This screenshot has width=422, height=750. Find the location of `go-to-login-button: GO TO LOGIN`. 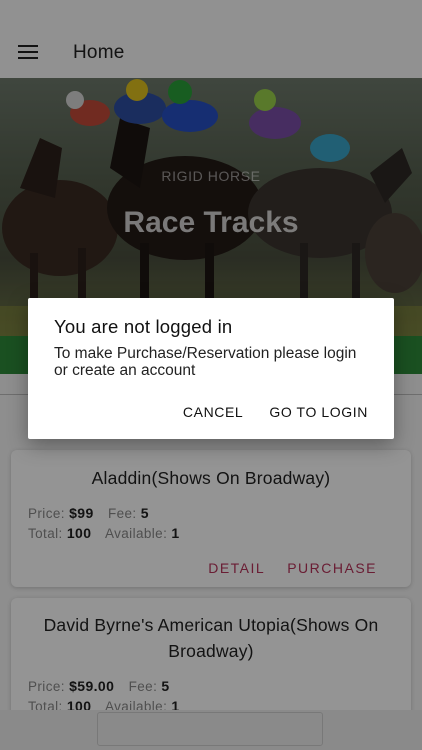

go-to-login-button: GO TO LOGIN is located at coordinates (318, 412).